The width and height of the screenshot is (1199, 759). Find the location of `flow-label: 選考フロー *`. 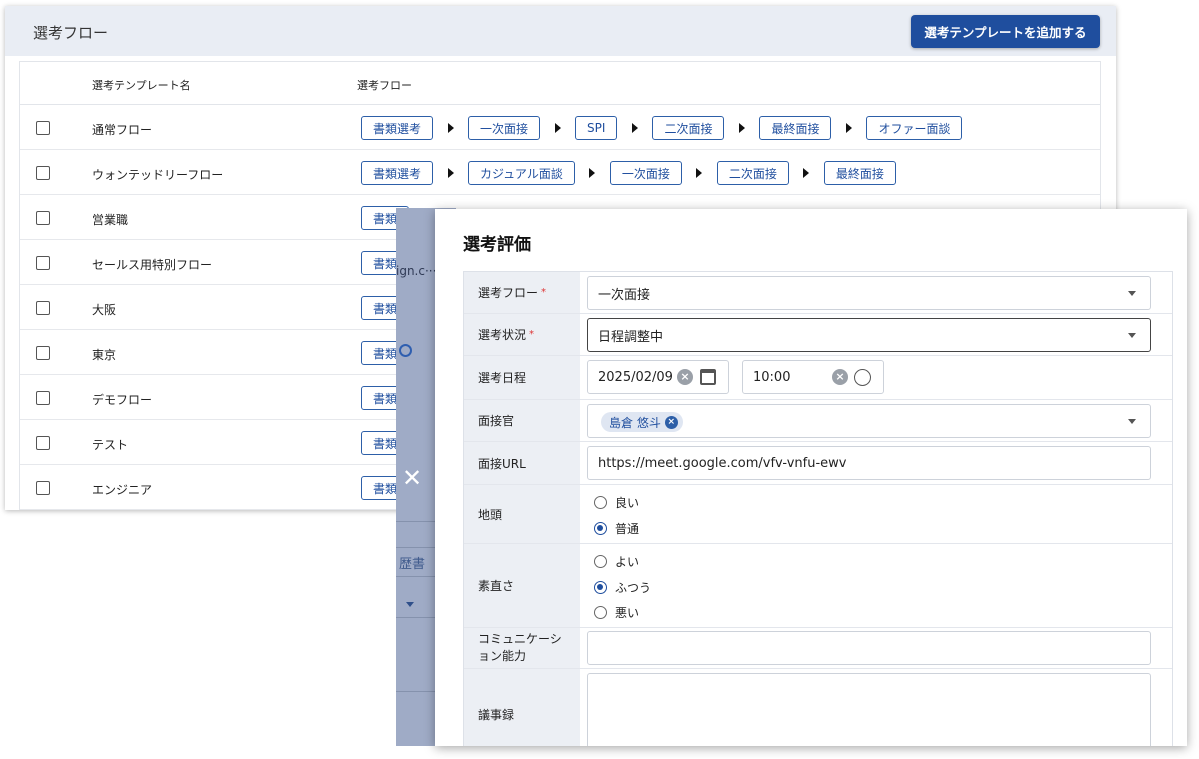

flow-label: 選考フロー * is located at coordinates (522, 292).